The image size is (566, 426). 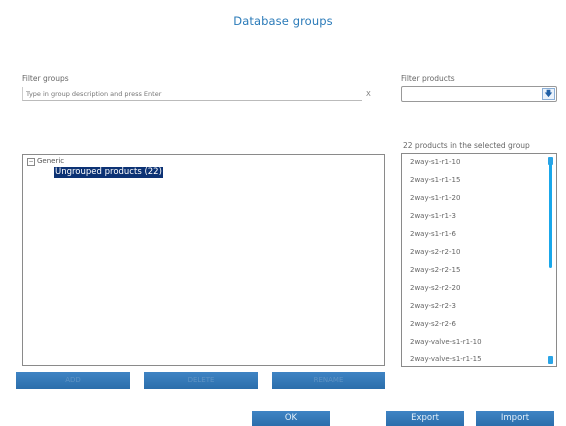 What do you see at coordinates (108, 172) in the screenshot?
I see `tree-node-ungrouped-products: Ungrouped products (22)` at bounding box center [108, 172].